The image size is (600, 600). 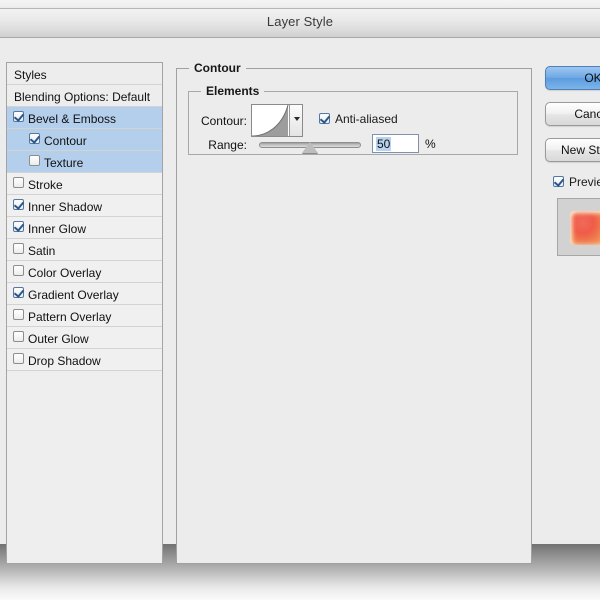 I want to click on style-row-label: Inner Glow, so click(x=57, y=228).